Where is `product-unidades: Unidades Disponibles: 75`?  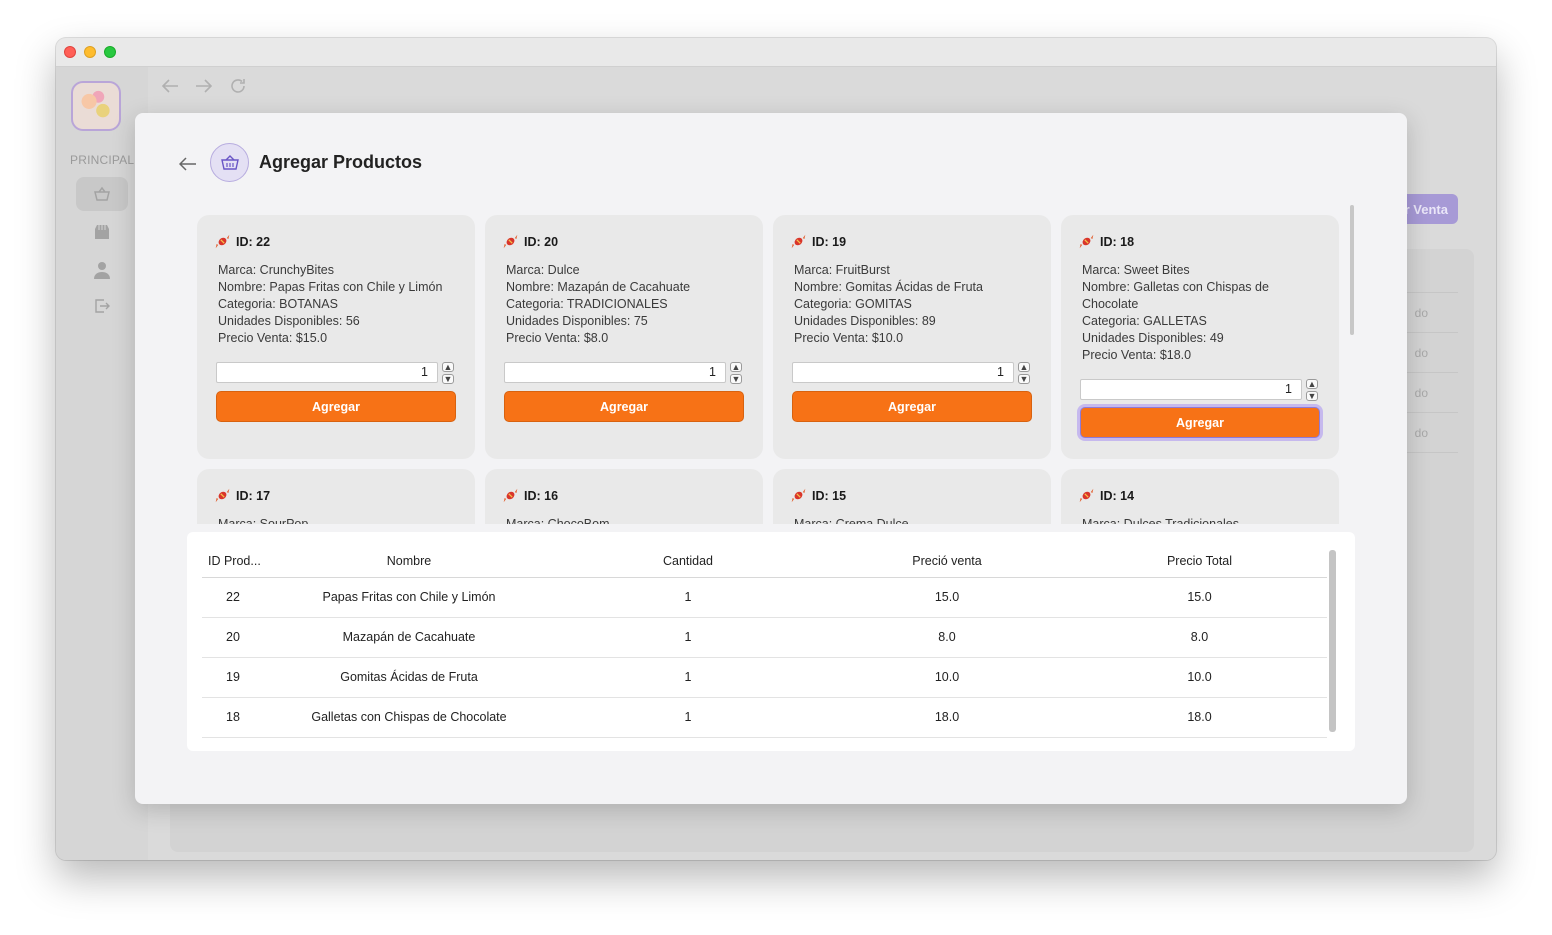 product-unidades: Unidades Disponibles: 75 is located at coordinates (577, 321).